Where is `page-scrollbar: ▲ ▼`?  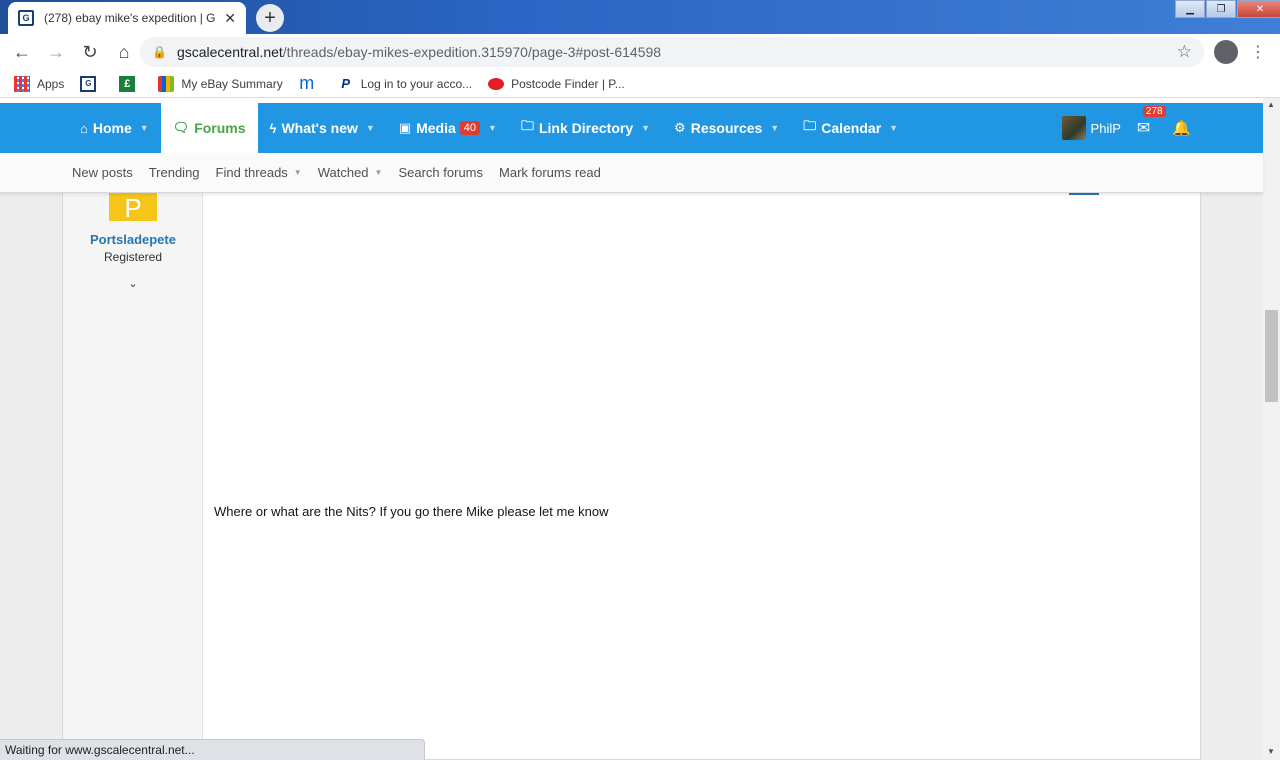
page-scrollbar: ▲ ▼ is located at coordinates (1271, 429).